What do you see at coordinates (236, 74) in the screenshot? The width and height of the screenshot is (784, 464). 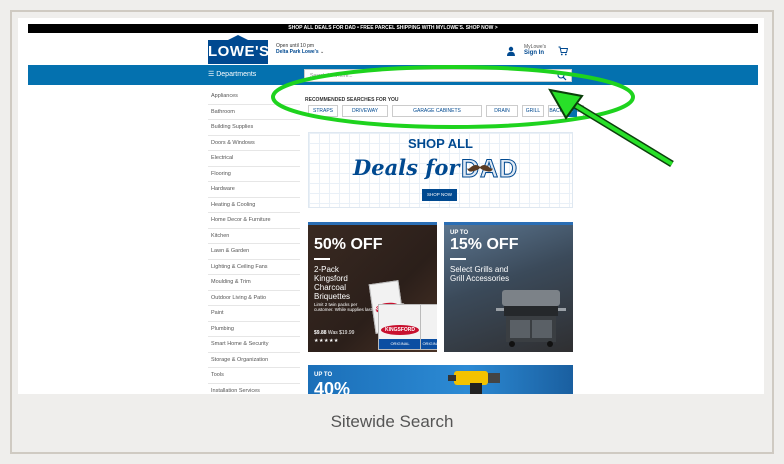 I see `departments-label: Departments` at bounding box center [236, 74].